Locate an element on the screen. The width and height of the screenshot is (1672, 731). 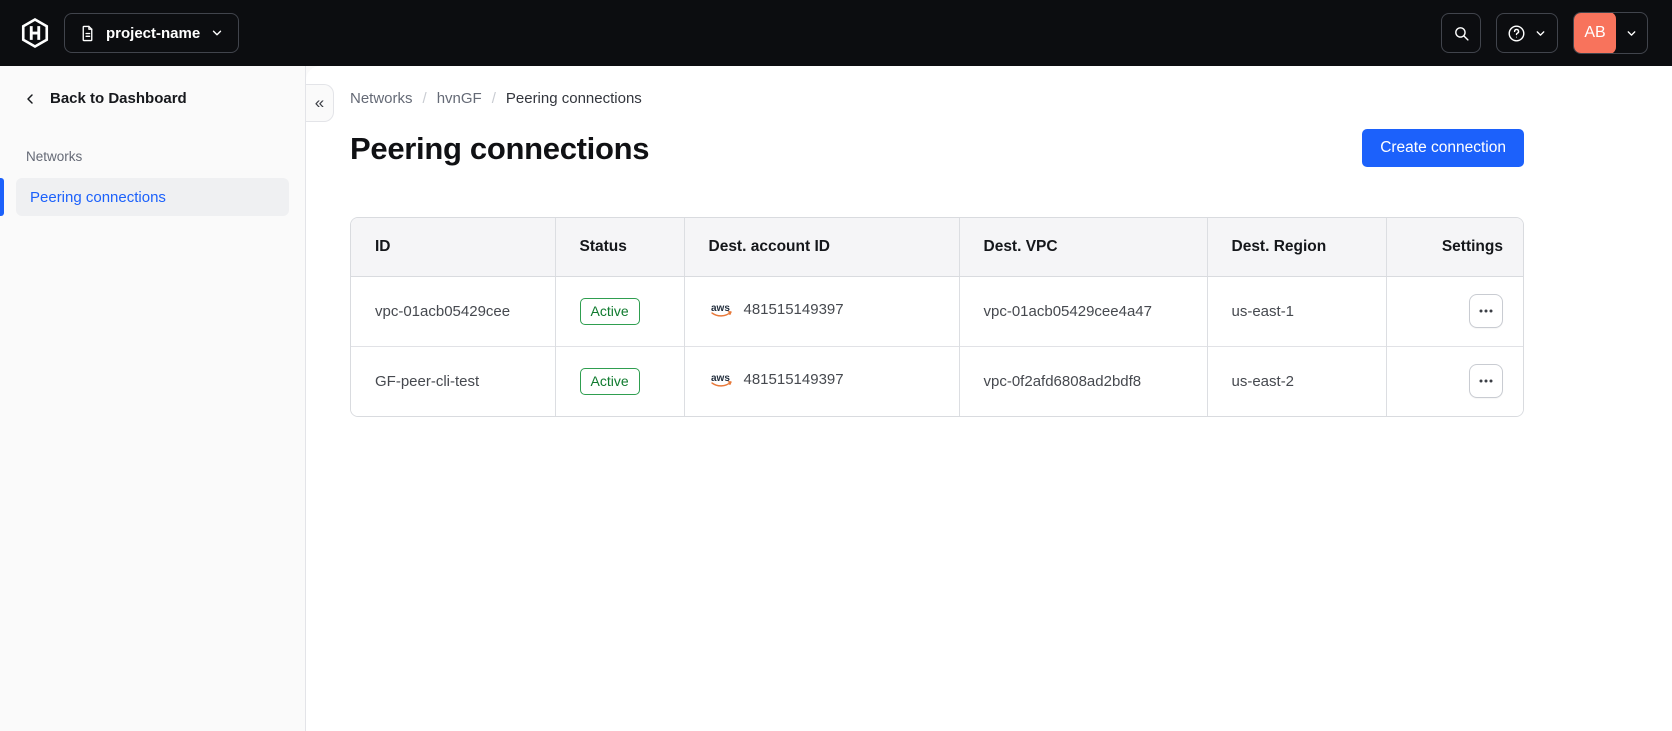
project-switcher-label: project-name is located at coordinates (153, 33).